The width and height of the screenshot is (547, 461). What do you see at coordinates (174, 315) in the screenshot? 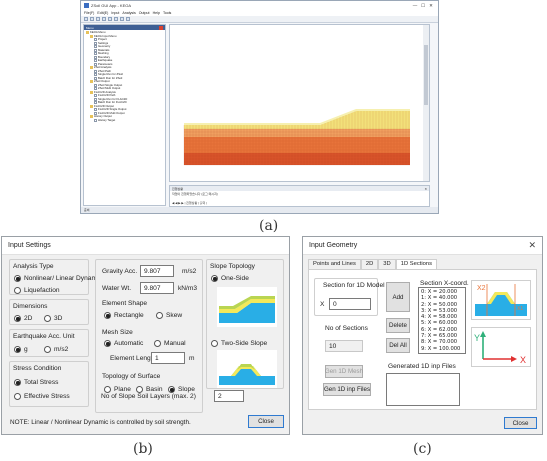
I see `radio-label: Skew` at bounding box center [174, 315].